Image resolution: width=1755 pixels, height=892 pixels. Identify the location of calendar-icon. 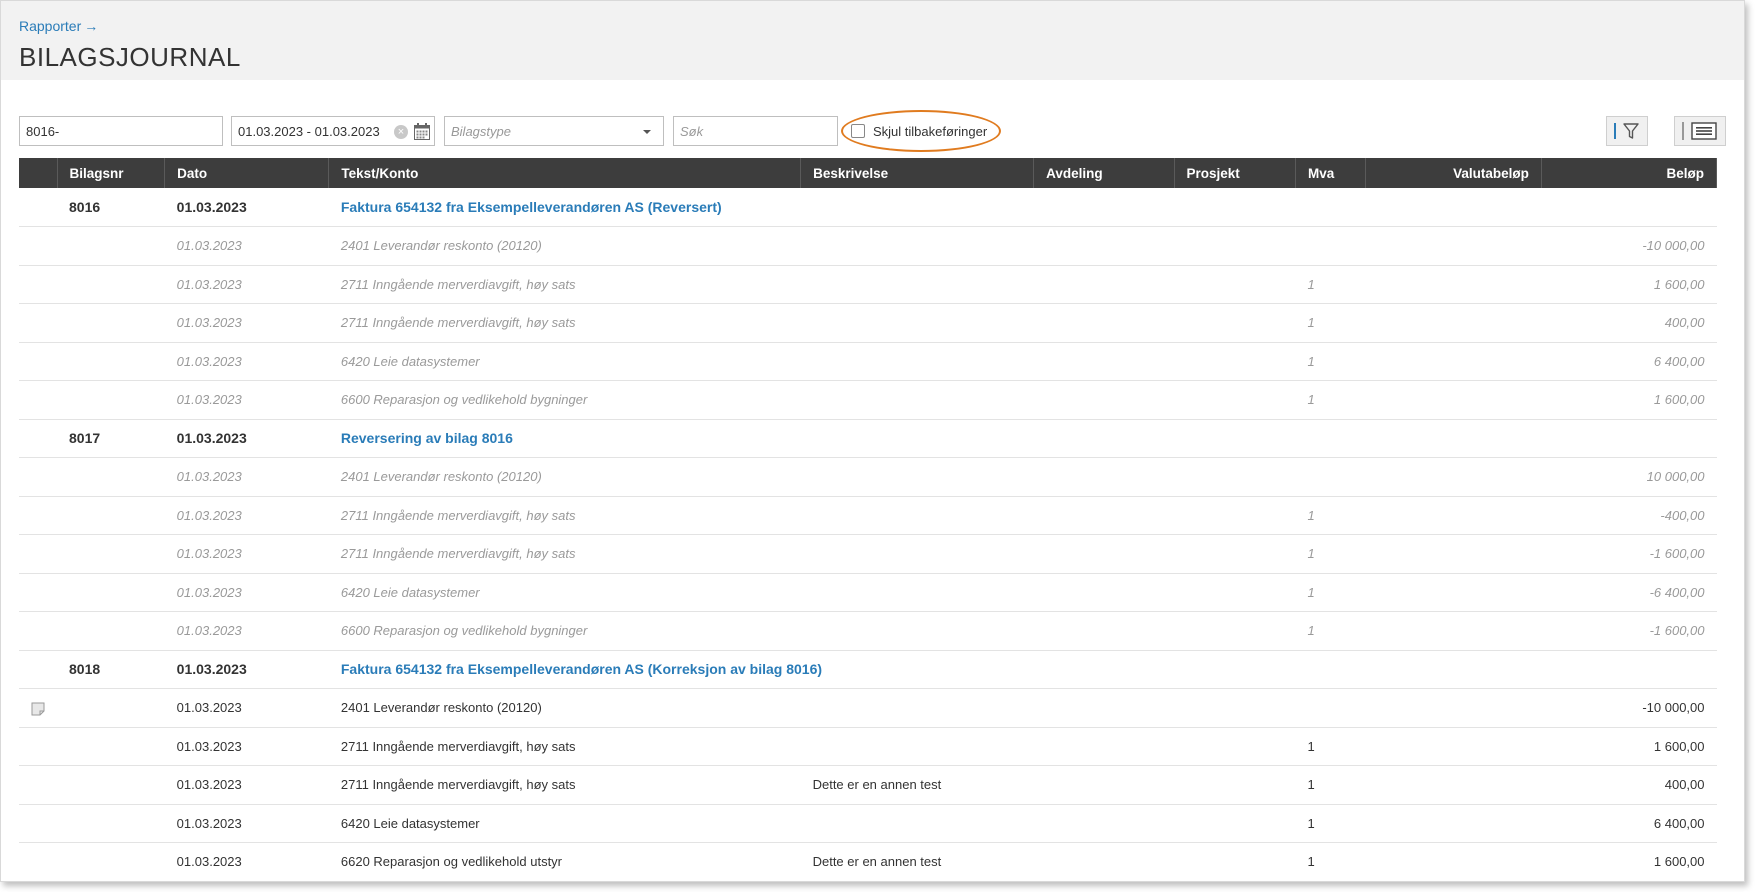
(422, 131).